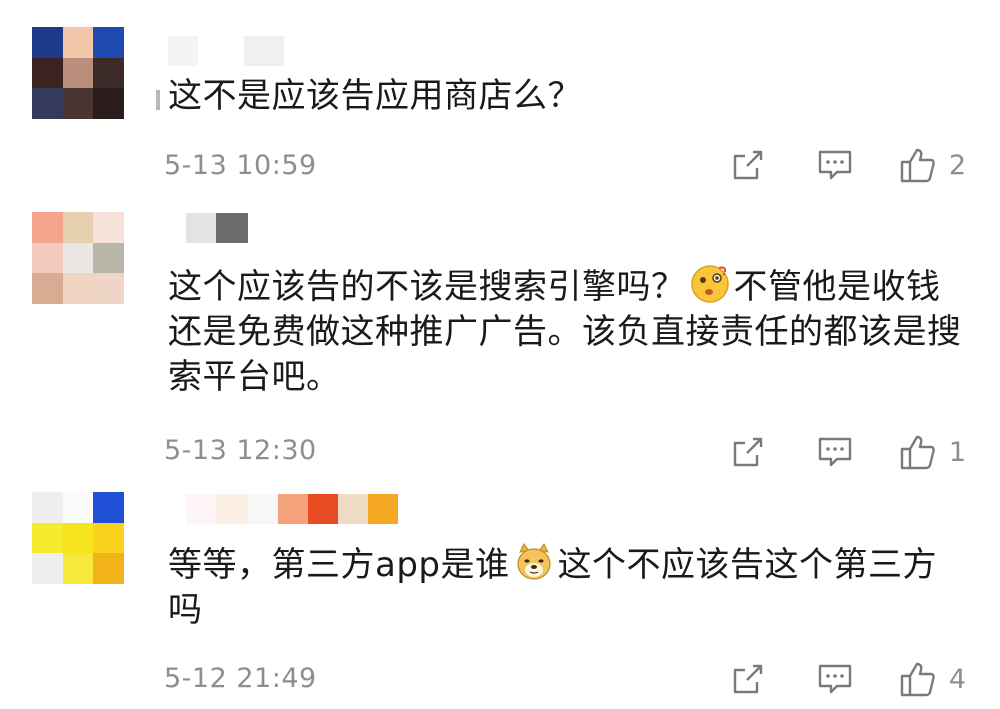 This screenshot has width=1000, height=709. I want to click on like-button: 1, so click(932, 452).